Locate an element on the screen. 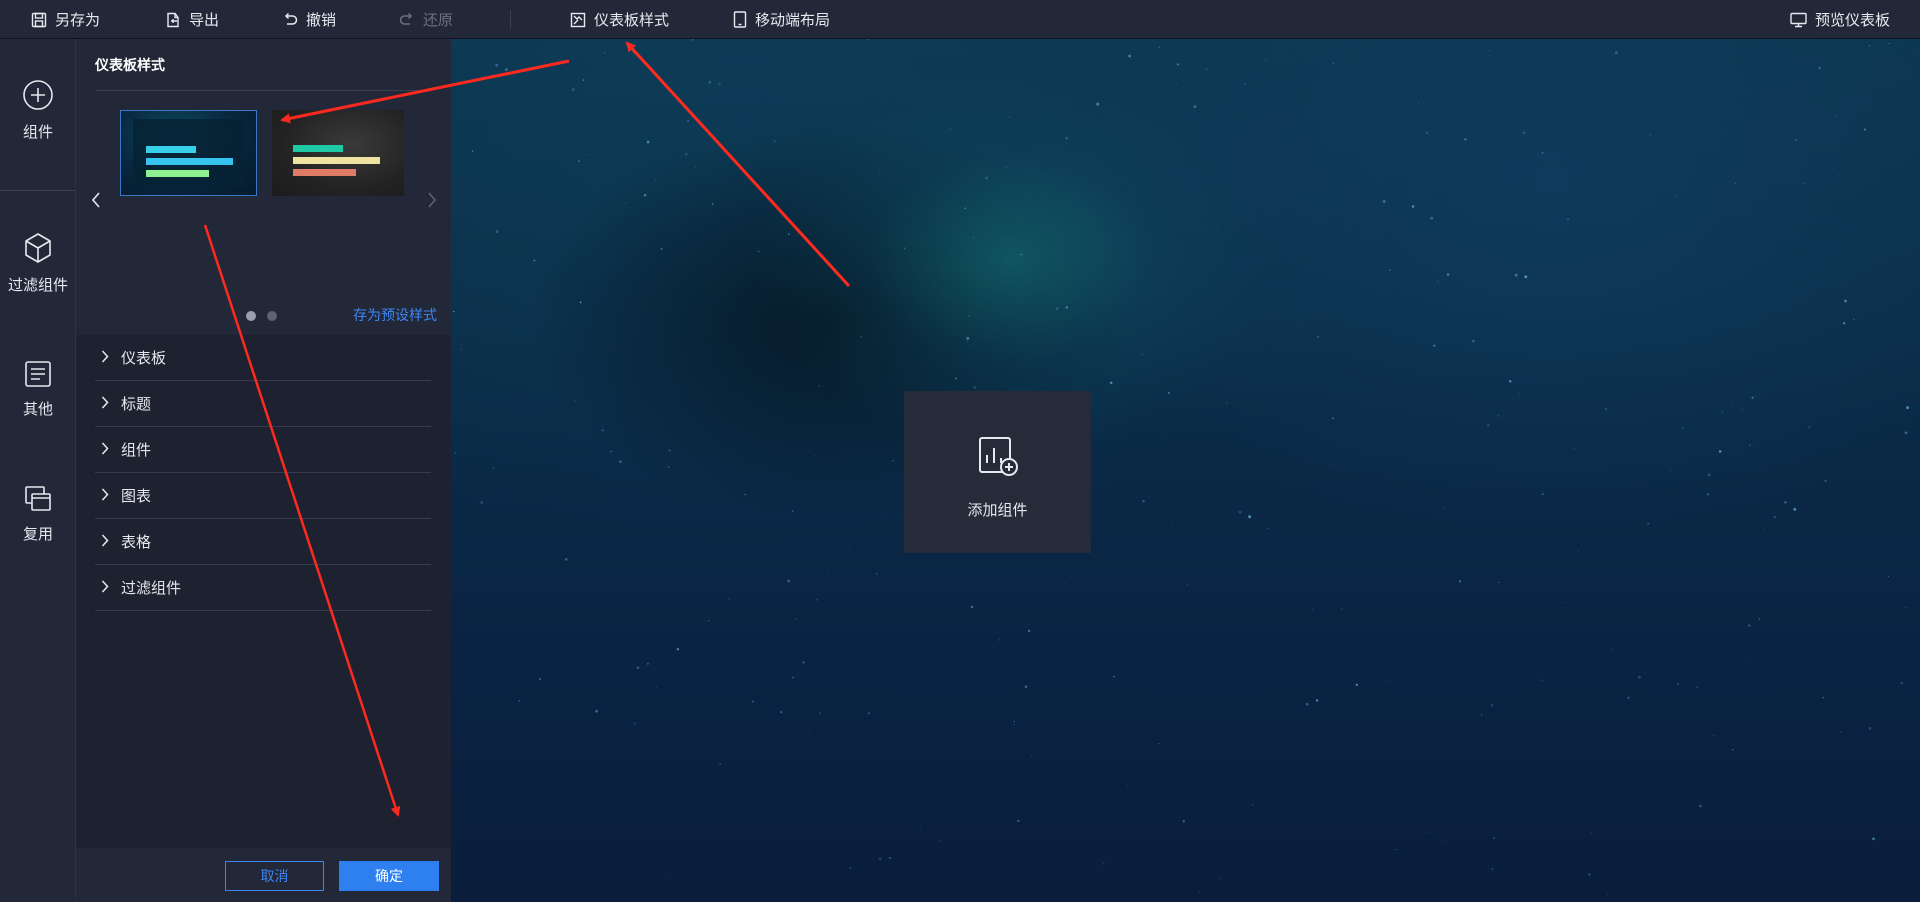 This screenshot has width=1920, height=902. prev-preset-button is located at coordinates (96, 202).